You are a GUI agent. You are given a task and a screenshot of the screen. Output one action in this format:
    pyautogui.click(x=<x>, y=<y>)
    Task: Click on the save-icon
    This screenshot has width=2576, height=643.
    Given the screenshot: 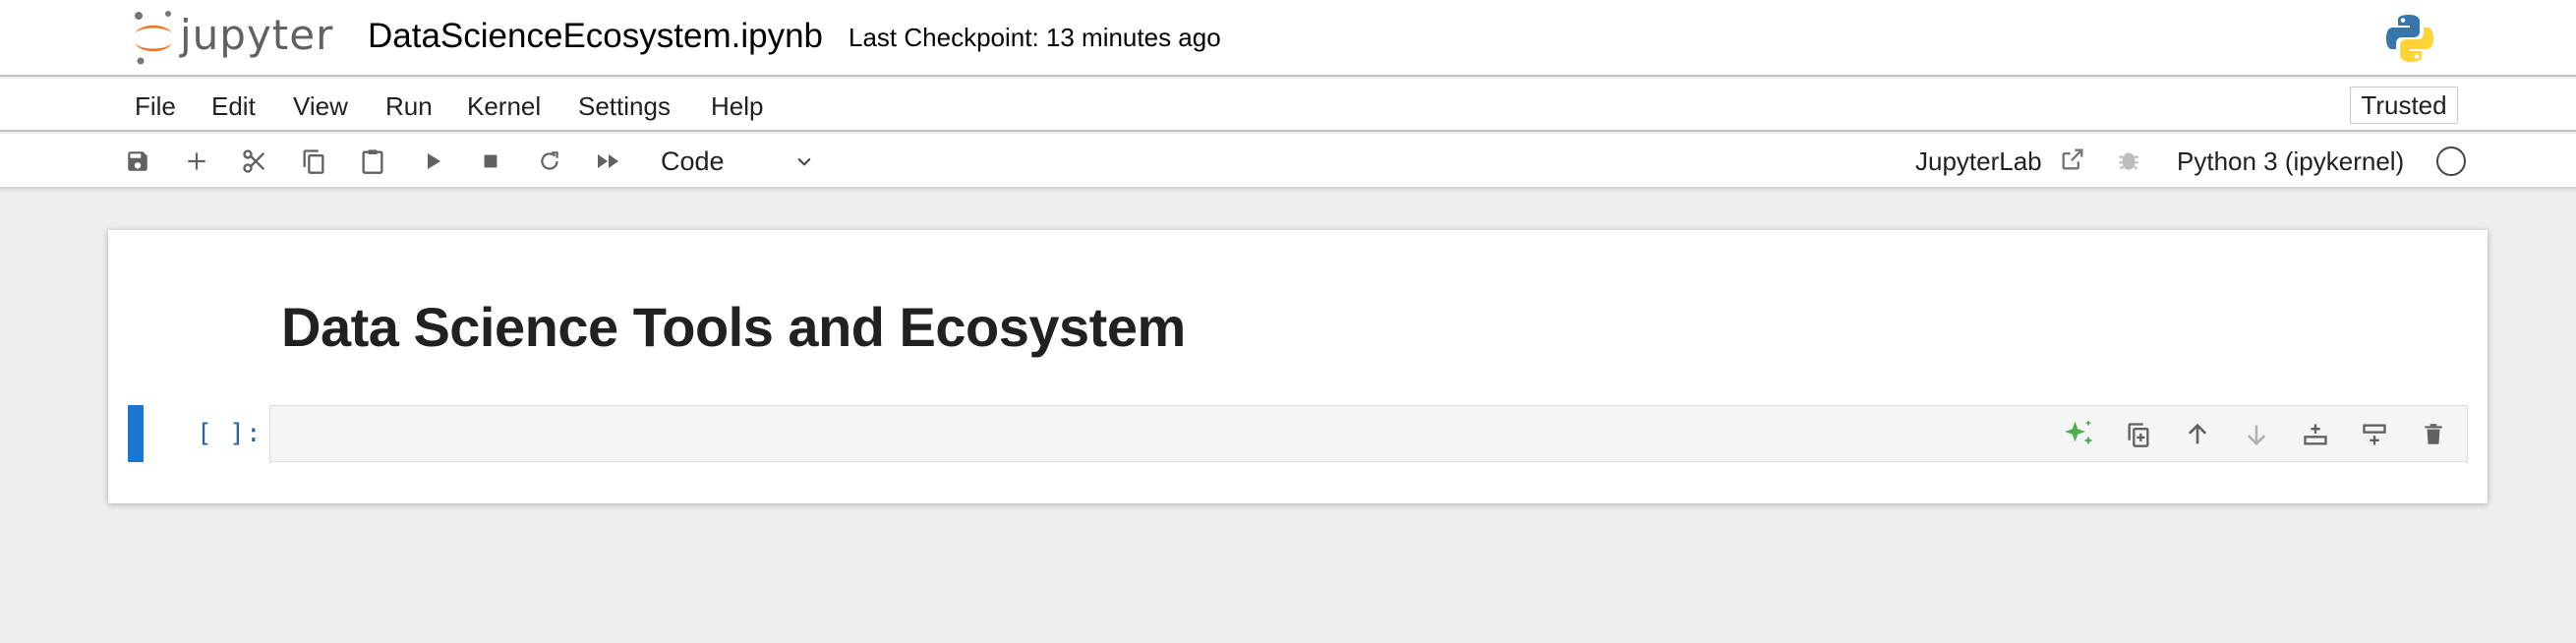 What is the action you would take?
    pyautogui.click(x=137, y=161)
    